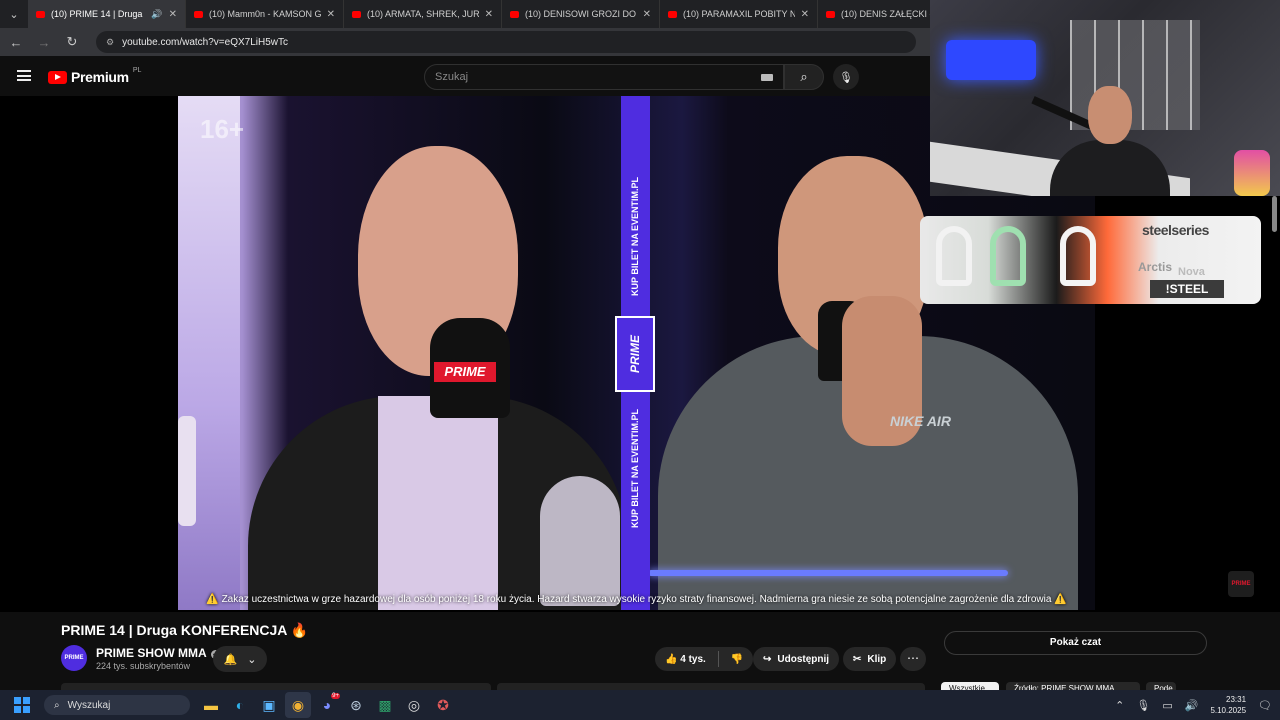 The width and height of the screenshot is (1280, 720). I want to click on channel-watermark-logo: PRIME, so click(1241, 584).